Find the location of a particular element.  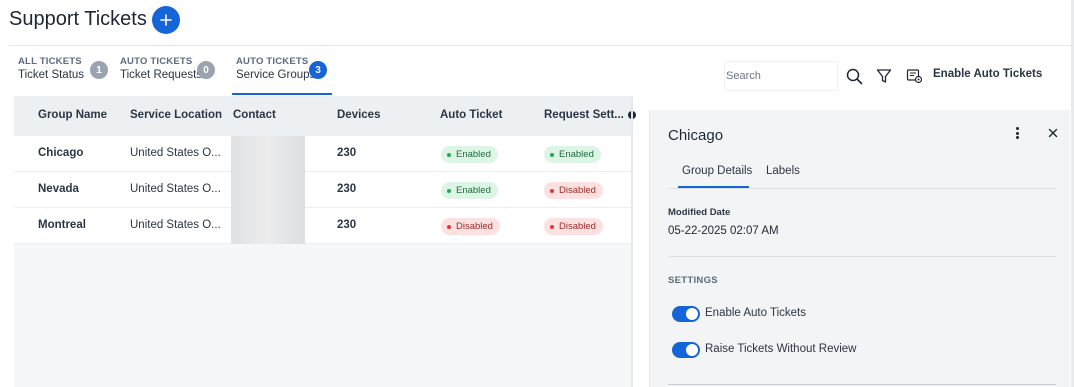

add-ticket-button is located at coordinates (166, 20).